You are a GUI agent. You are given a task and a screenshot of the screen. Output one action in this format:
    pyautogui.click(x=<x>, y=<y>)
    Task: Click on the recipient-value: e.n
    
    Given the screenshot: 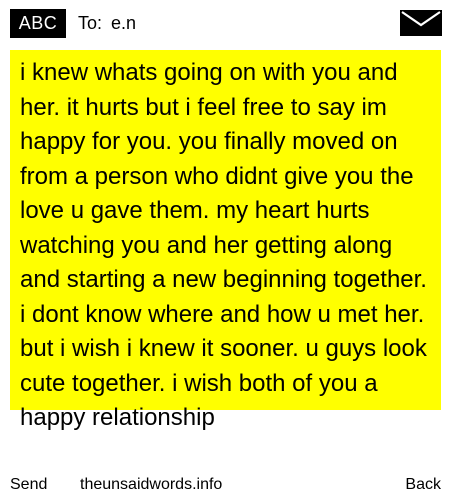 What is the action you would take?
    pyautogui.click(x=124, y=23)
    